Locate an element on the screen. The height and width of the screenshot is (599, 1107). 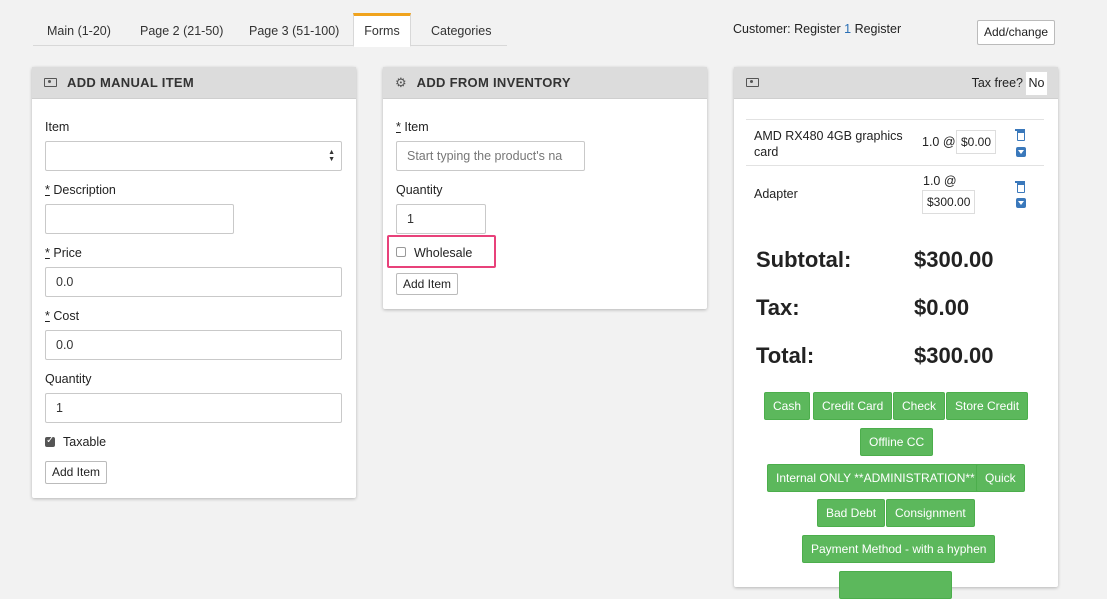
price-input: 0.0 is located at coordinates (193, 282).